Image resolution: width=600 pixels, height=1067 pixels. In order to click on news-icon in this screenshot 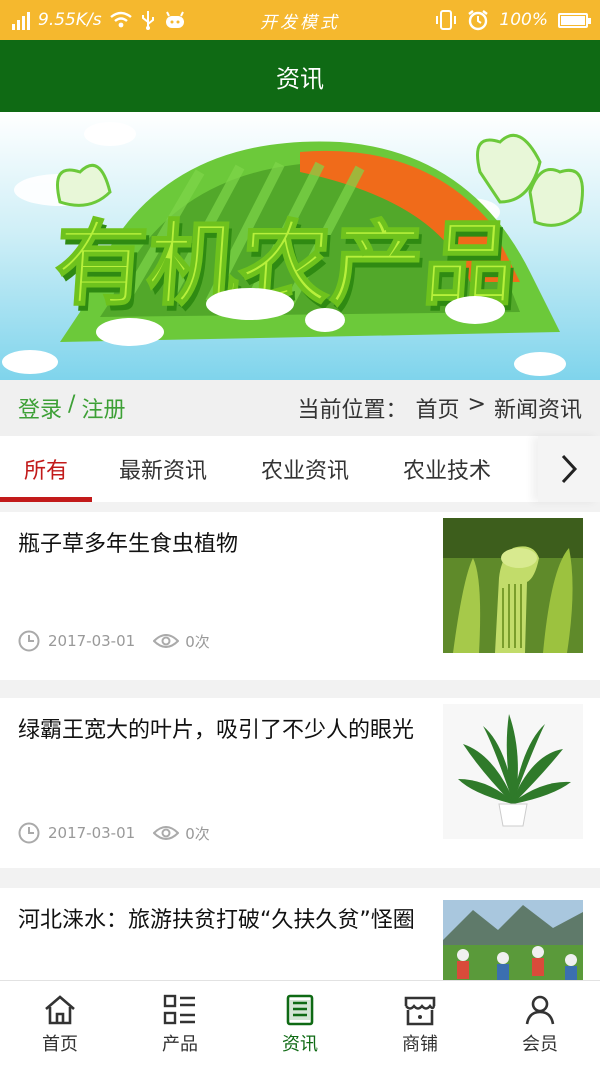, I will do `click(300, 1009)`.